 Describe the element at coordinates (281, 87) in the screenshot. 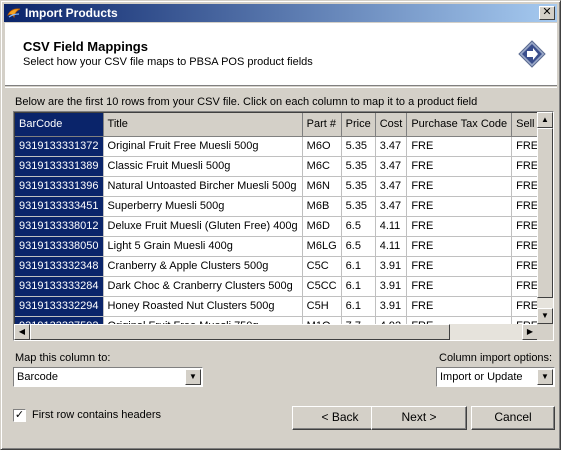

I see `header-divider` at that location.